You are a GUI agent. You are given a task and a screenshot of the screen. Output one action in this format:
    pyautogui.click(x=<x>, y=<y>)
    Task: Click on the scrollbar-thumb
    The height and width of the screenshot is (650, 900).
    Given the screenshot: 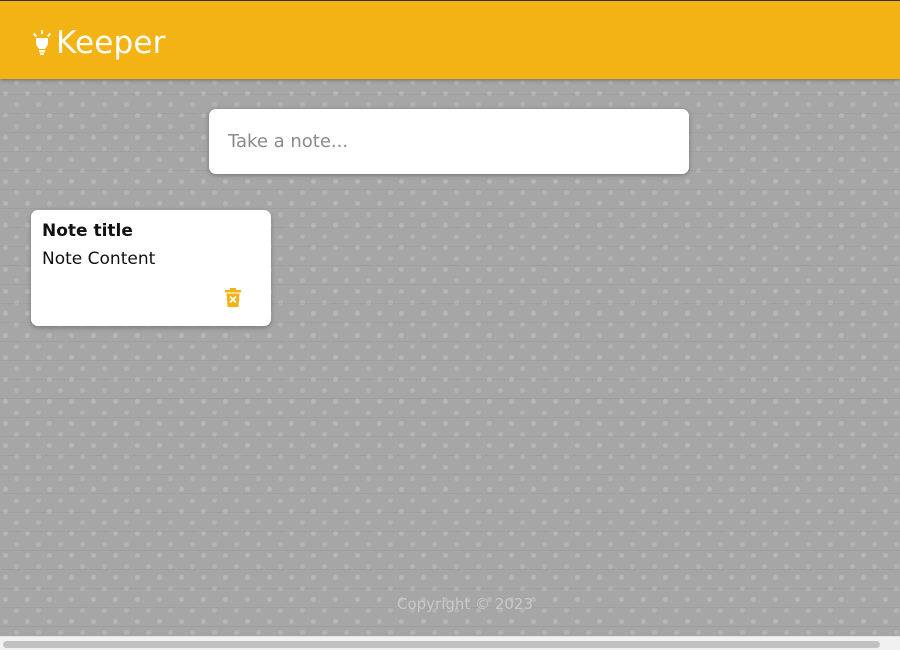 What is the action you would take?
    pyautogui.click(x=441, y=644)
    